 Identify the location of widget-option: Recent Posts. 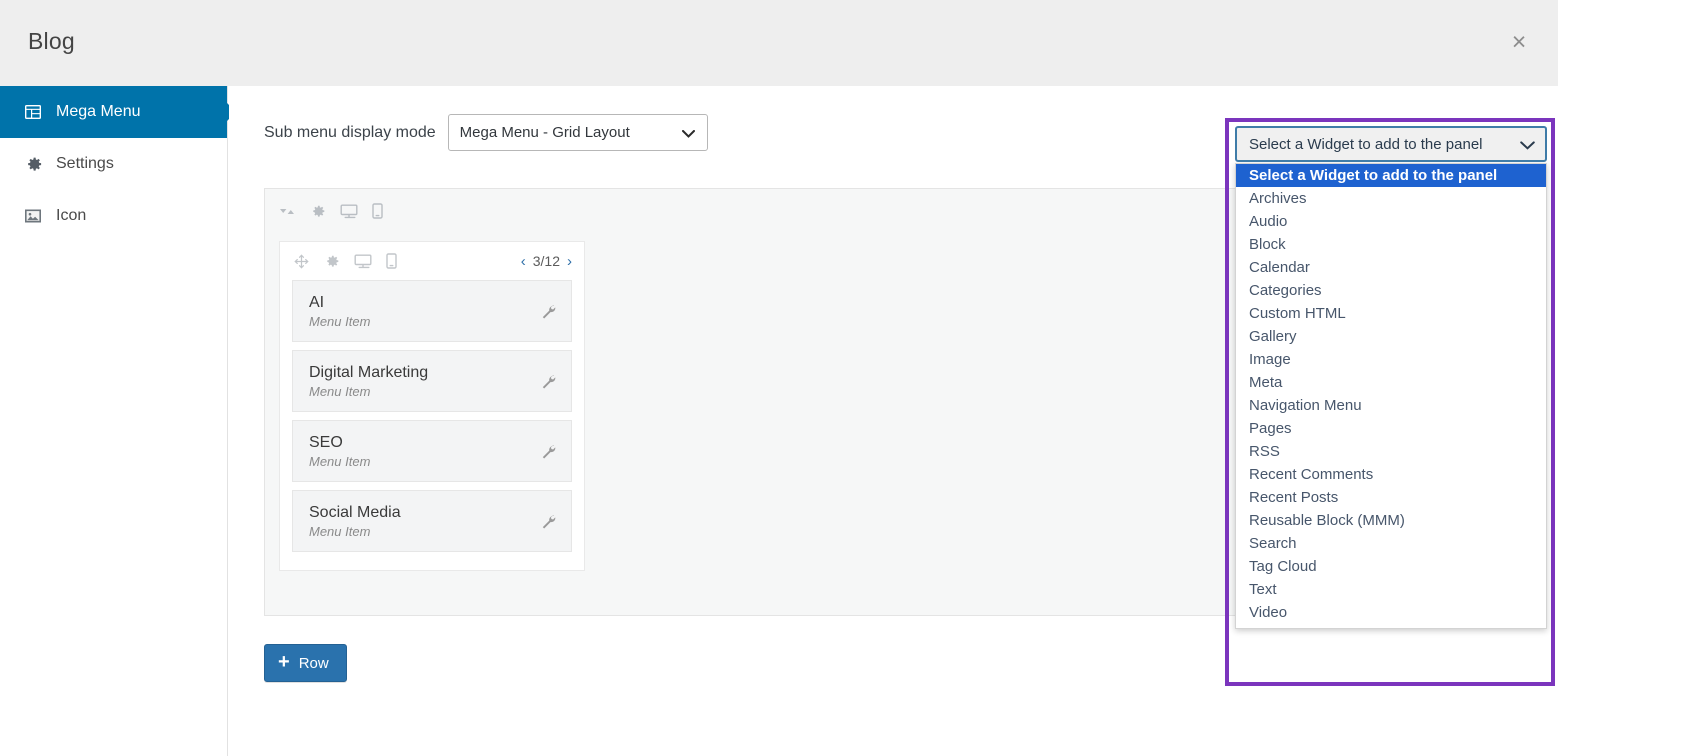
(1391, 497).